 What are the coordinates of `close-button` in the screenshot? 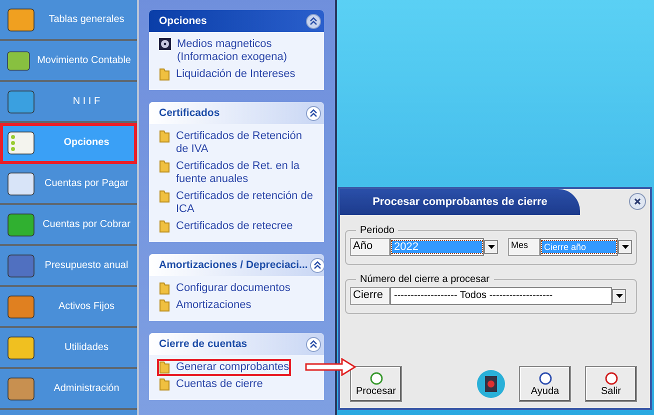 It's located at (637, 201).